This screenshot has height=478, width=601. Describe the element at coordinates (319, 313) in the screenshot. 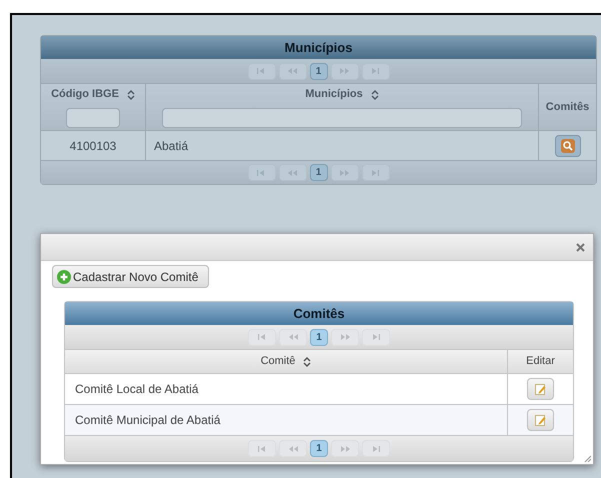

I see `panel-title: Comitês` at that location.